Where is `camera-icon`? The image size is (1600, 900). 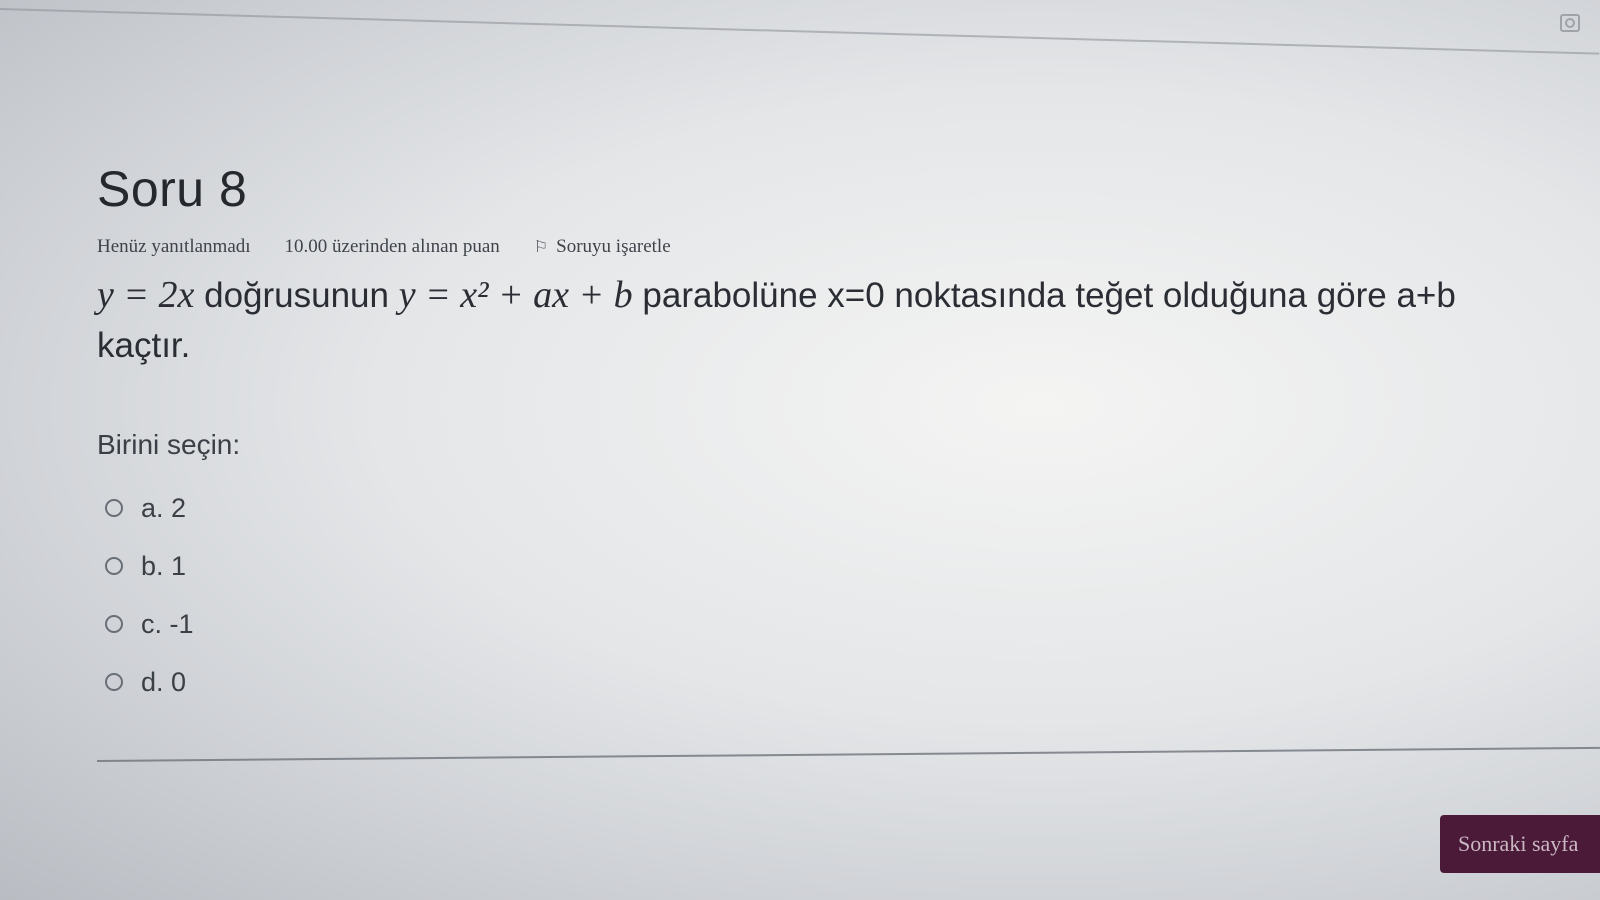
camera-icon is located at coordinates (1570, 23).